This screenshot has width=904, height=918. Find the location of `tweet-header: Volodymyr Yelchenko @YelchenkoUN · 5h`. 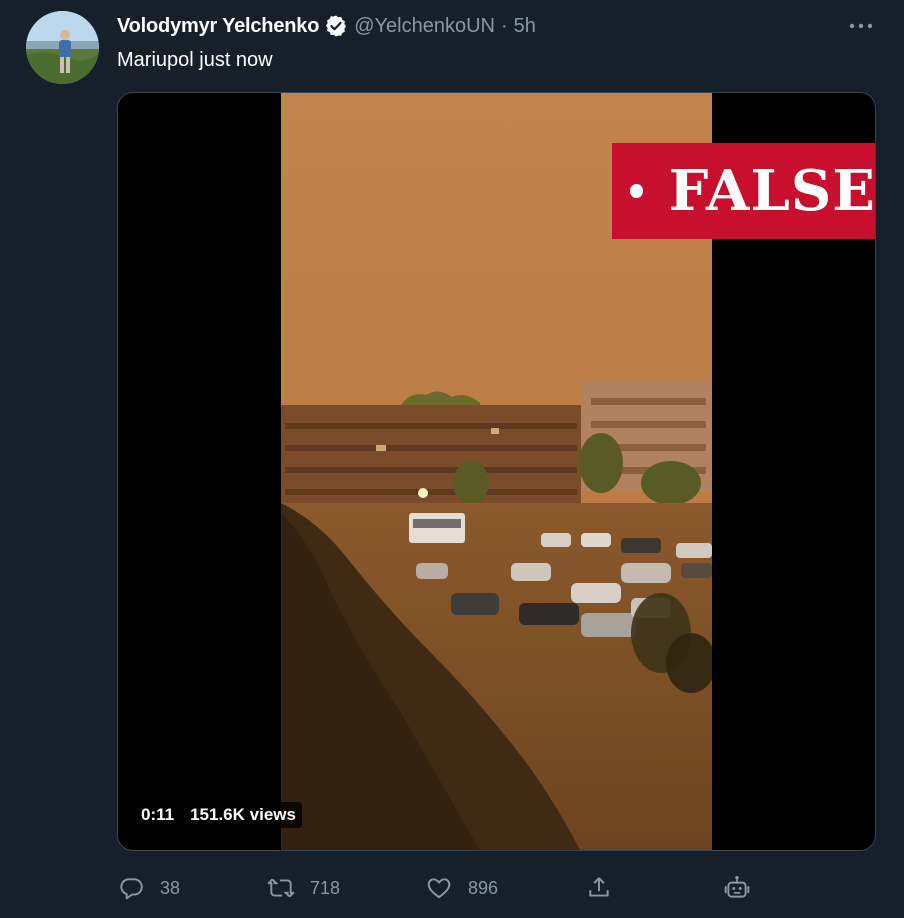

tweet-header: Volodymyr Yelchenko @YelchenkoUN · 5h is located at coordinates (326, 26).